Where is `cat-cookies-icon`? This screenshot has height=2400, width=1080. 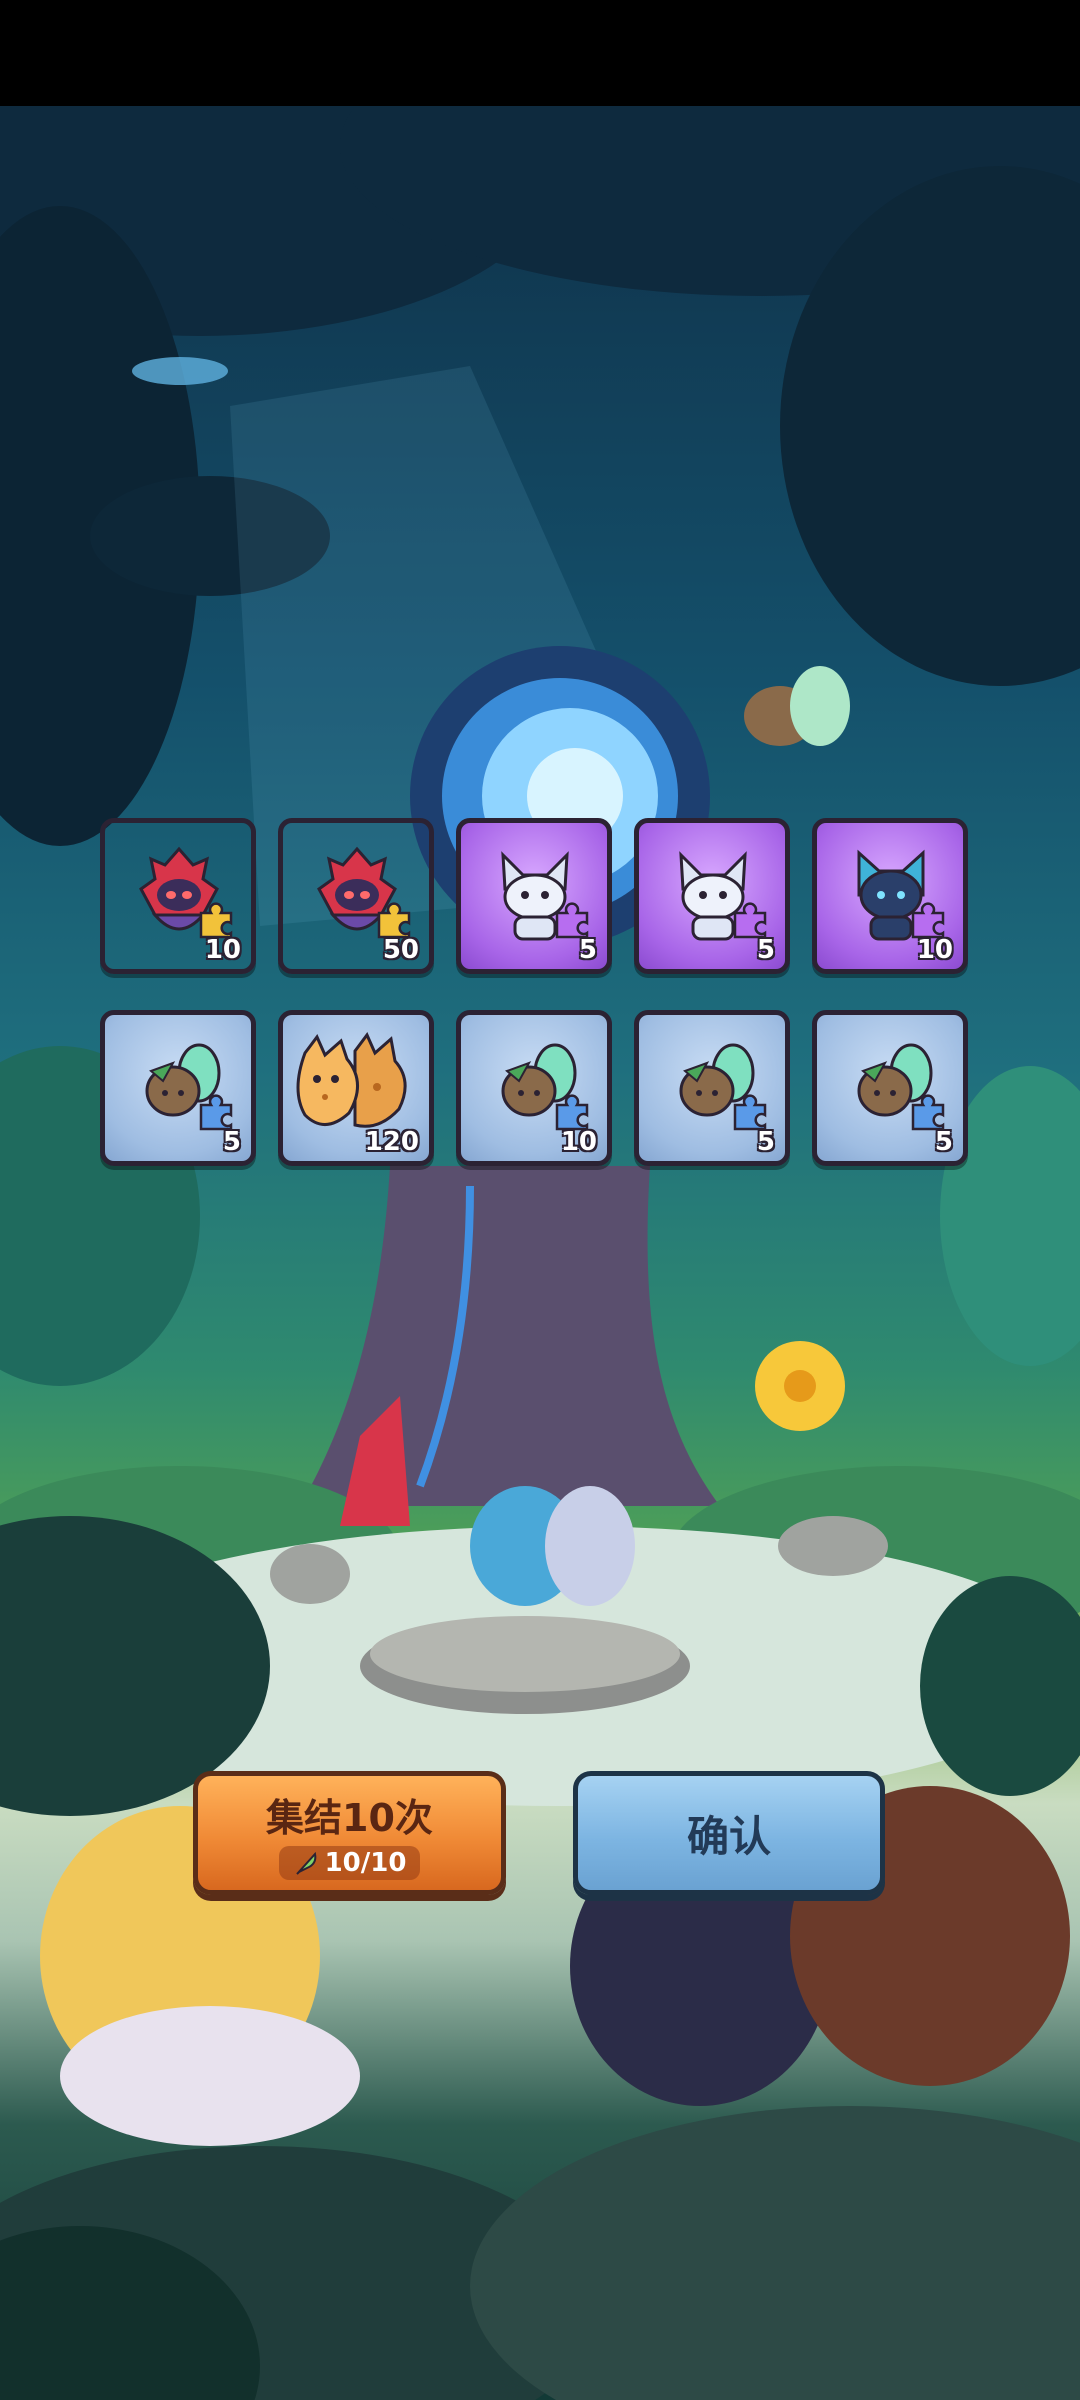
cat-cookies-icon is located at coordinates (351, 1080).